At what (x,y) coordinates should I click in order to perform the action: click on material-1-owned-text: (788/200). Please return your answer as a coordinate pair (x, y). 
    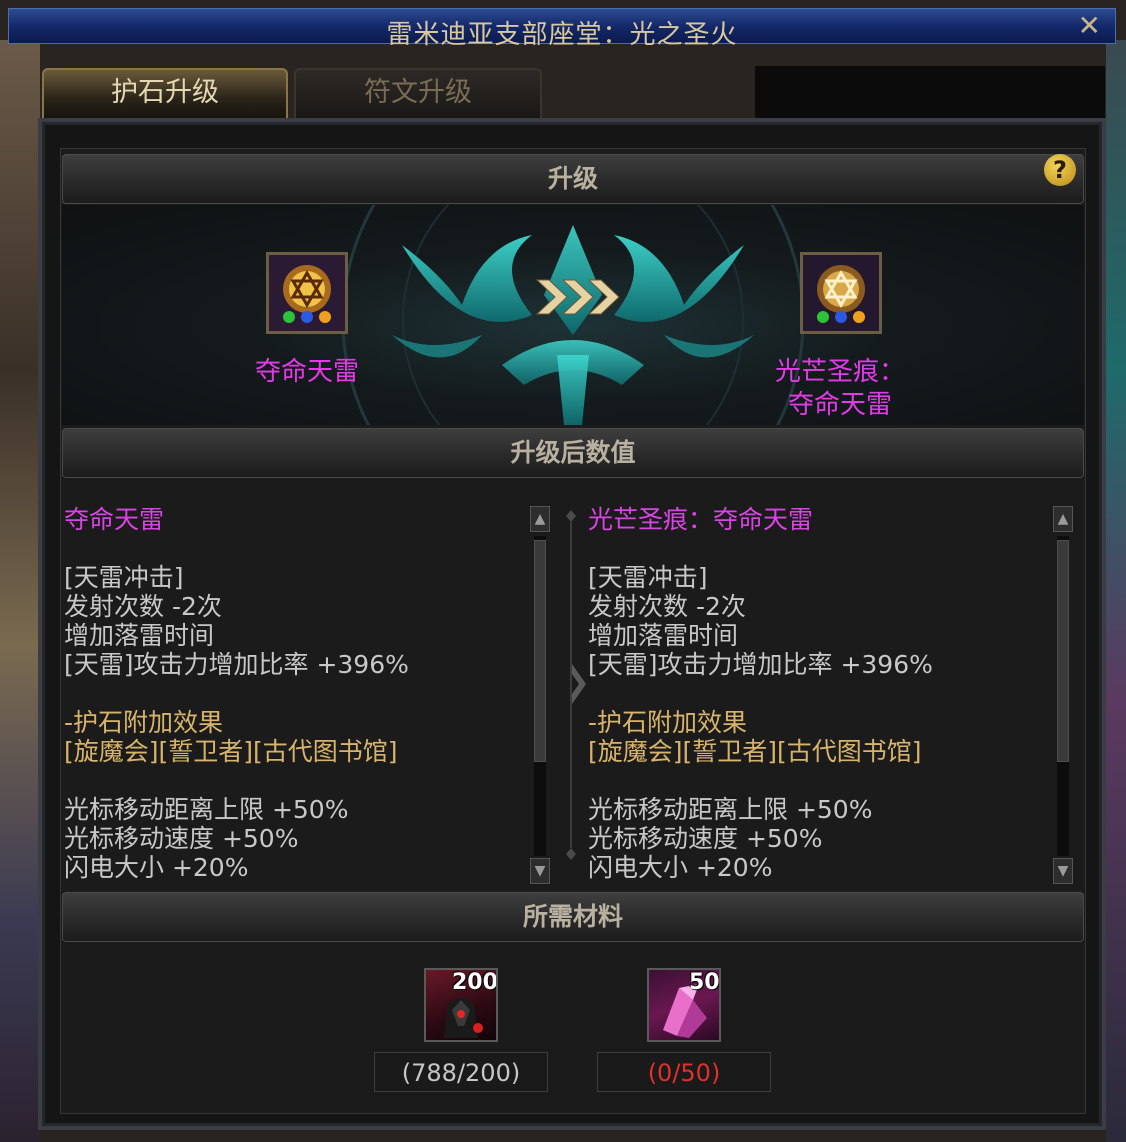
    Looking at the image, I should click on (461, 1073).